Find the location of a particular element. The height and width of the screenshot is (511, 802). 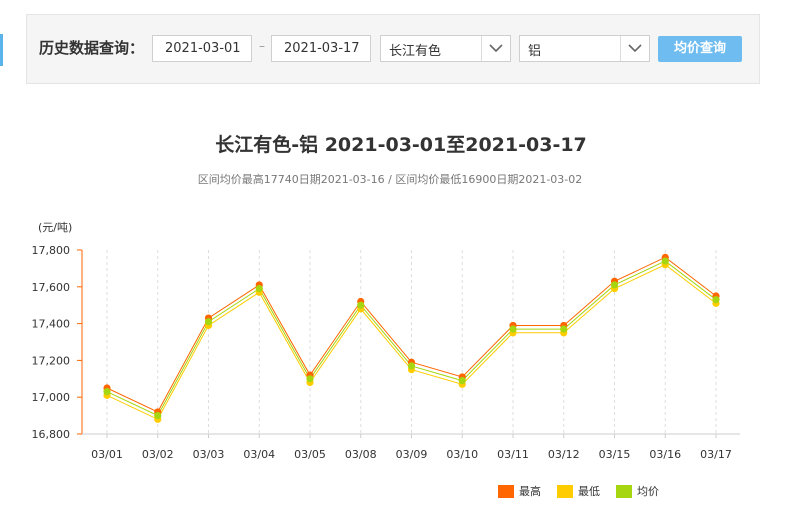

legend-item-avg: 均价 is located at coordinates (637, 491).